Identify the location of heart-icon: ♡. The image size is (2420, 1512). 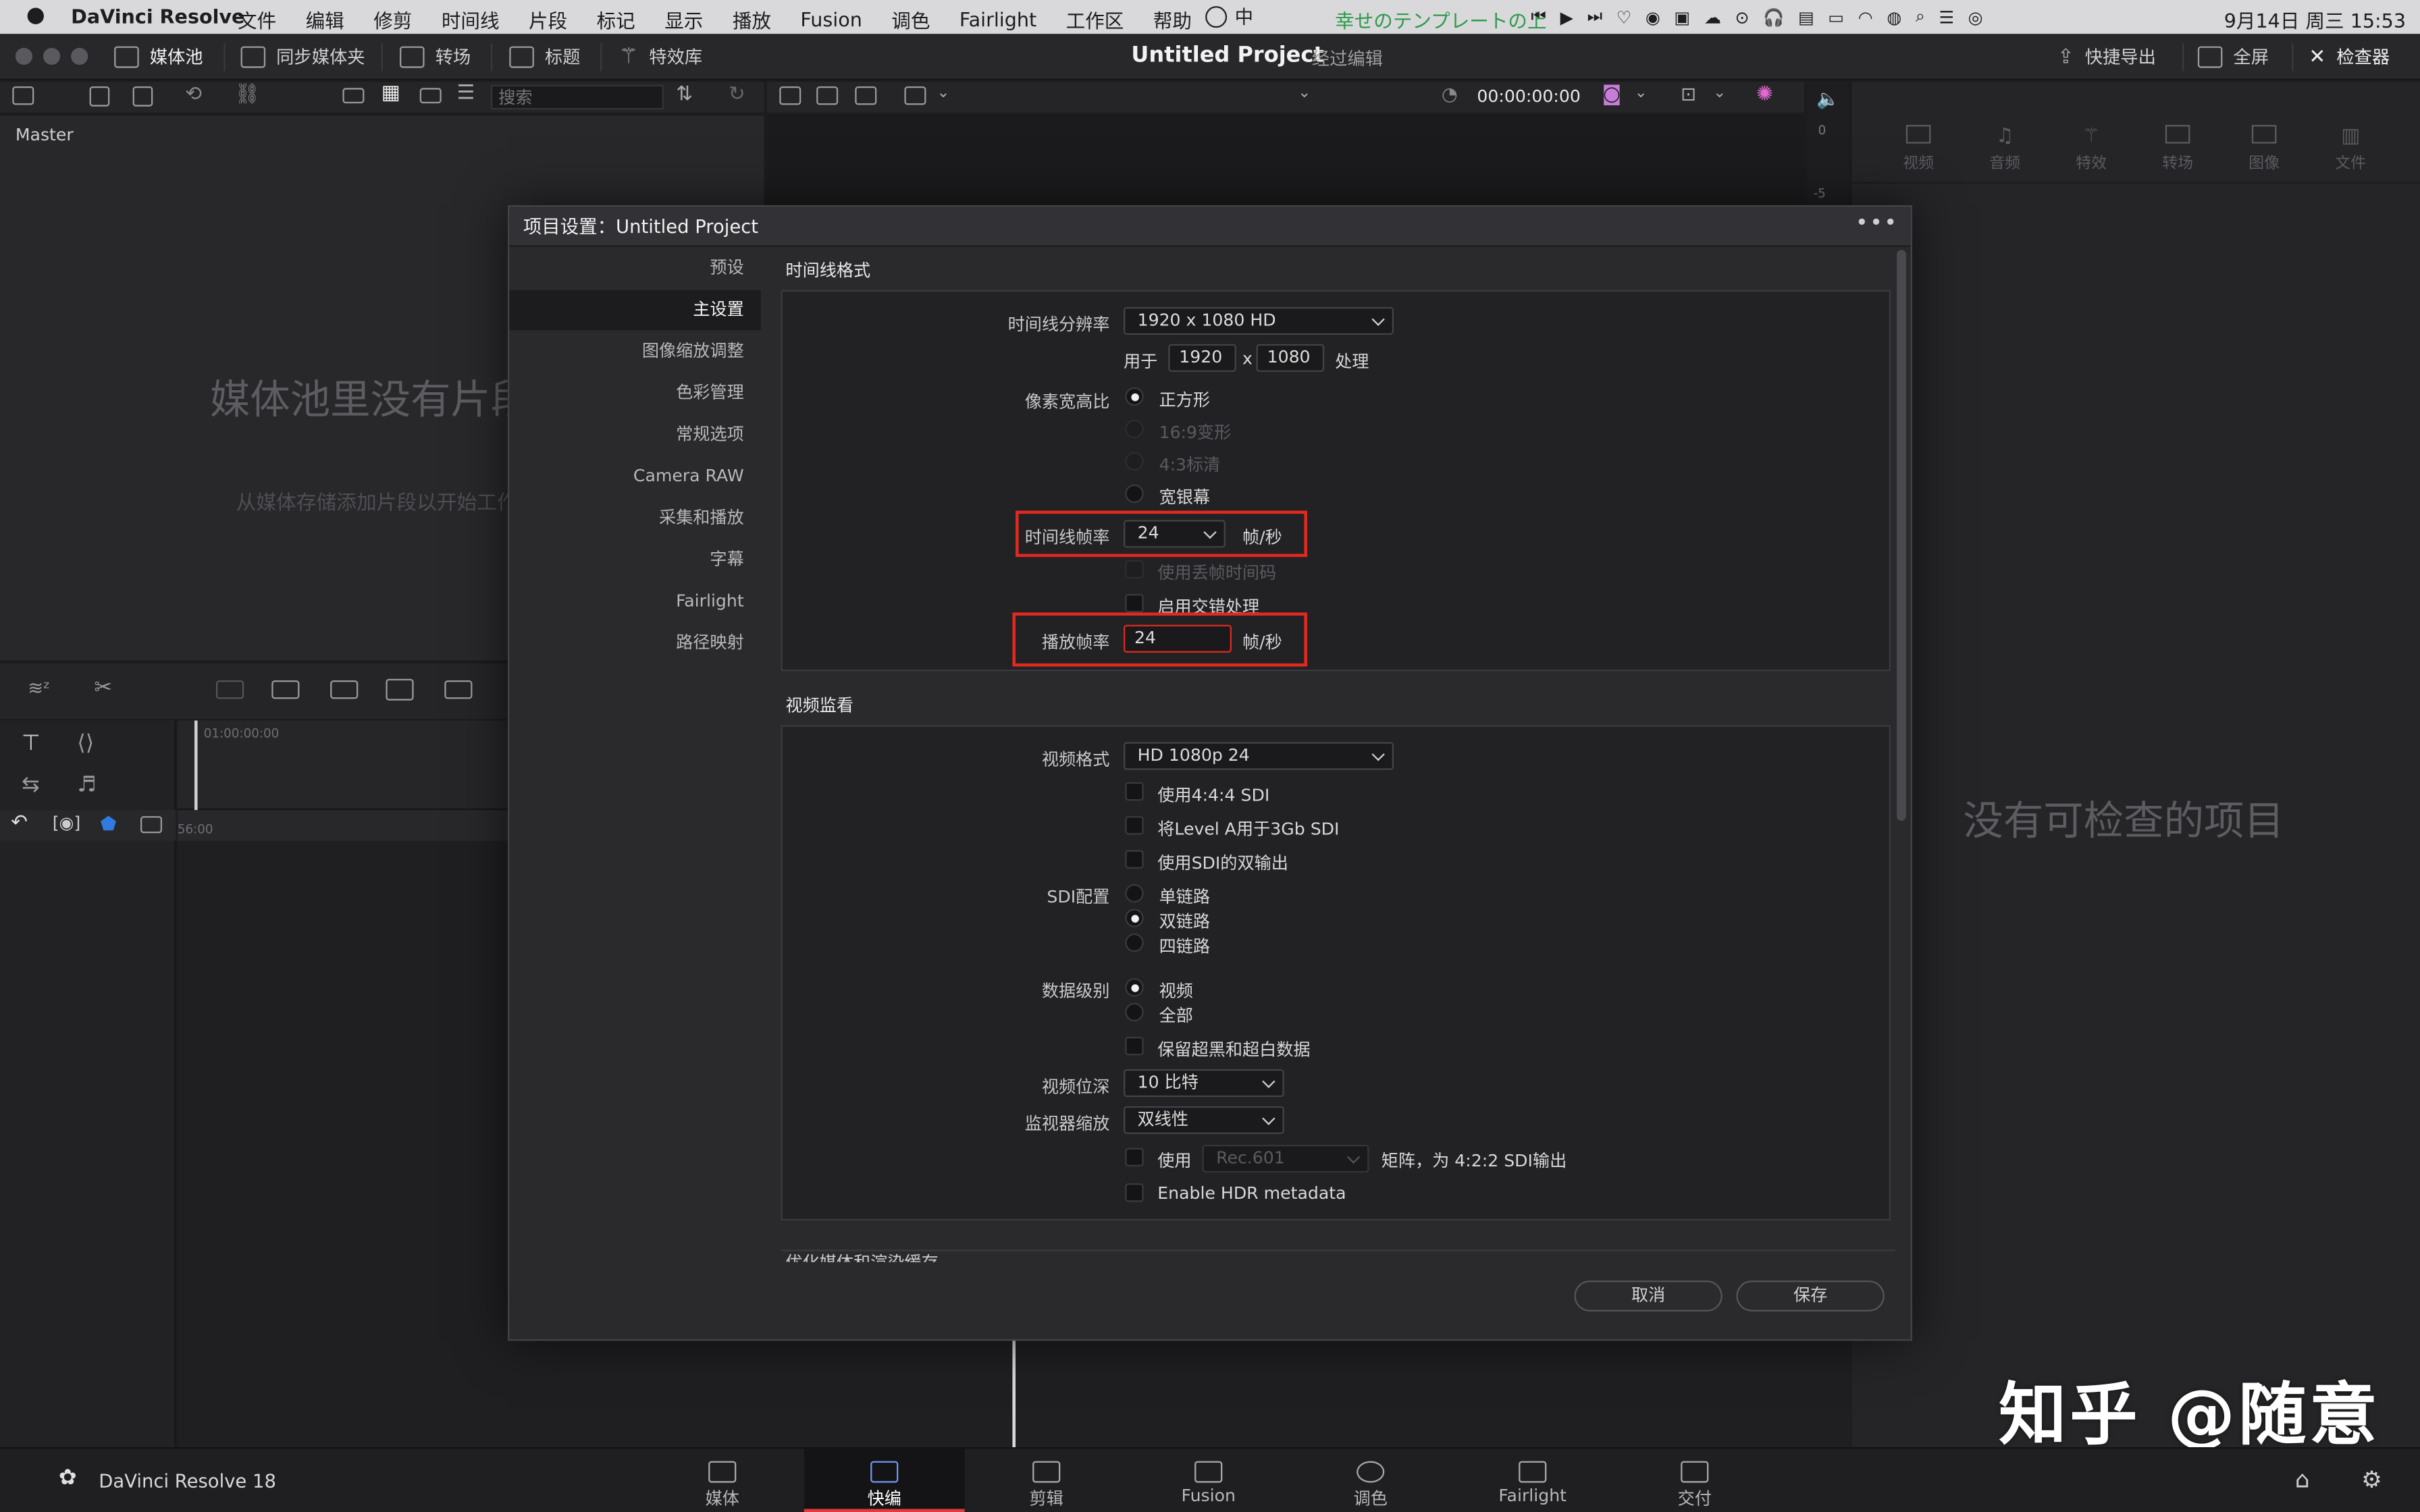
(1624, 17).